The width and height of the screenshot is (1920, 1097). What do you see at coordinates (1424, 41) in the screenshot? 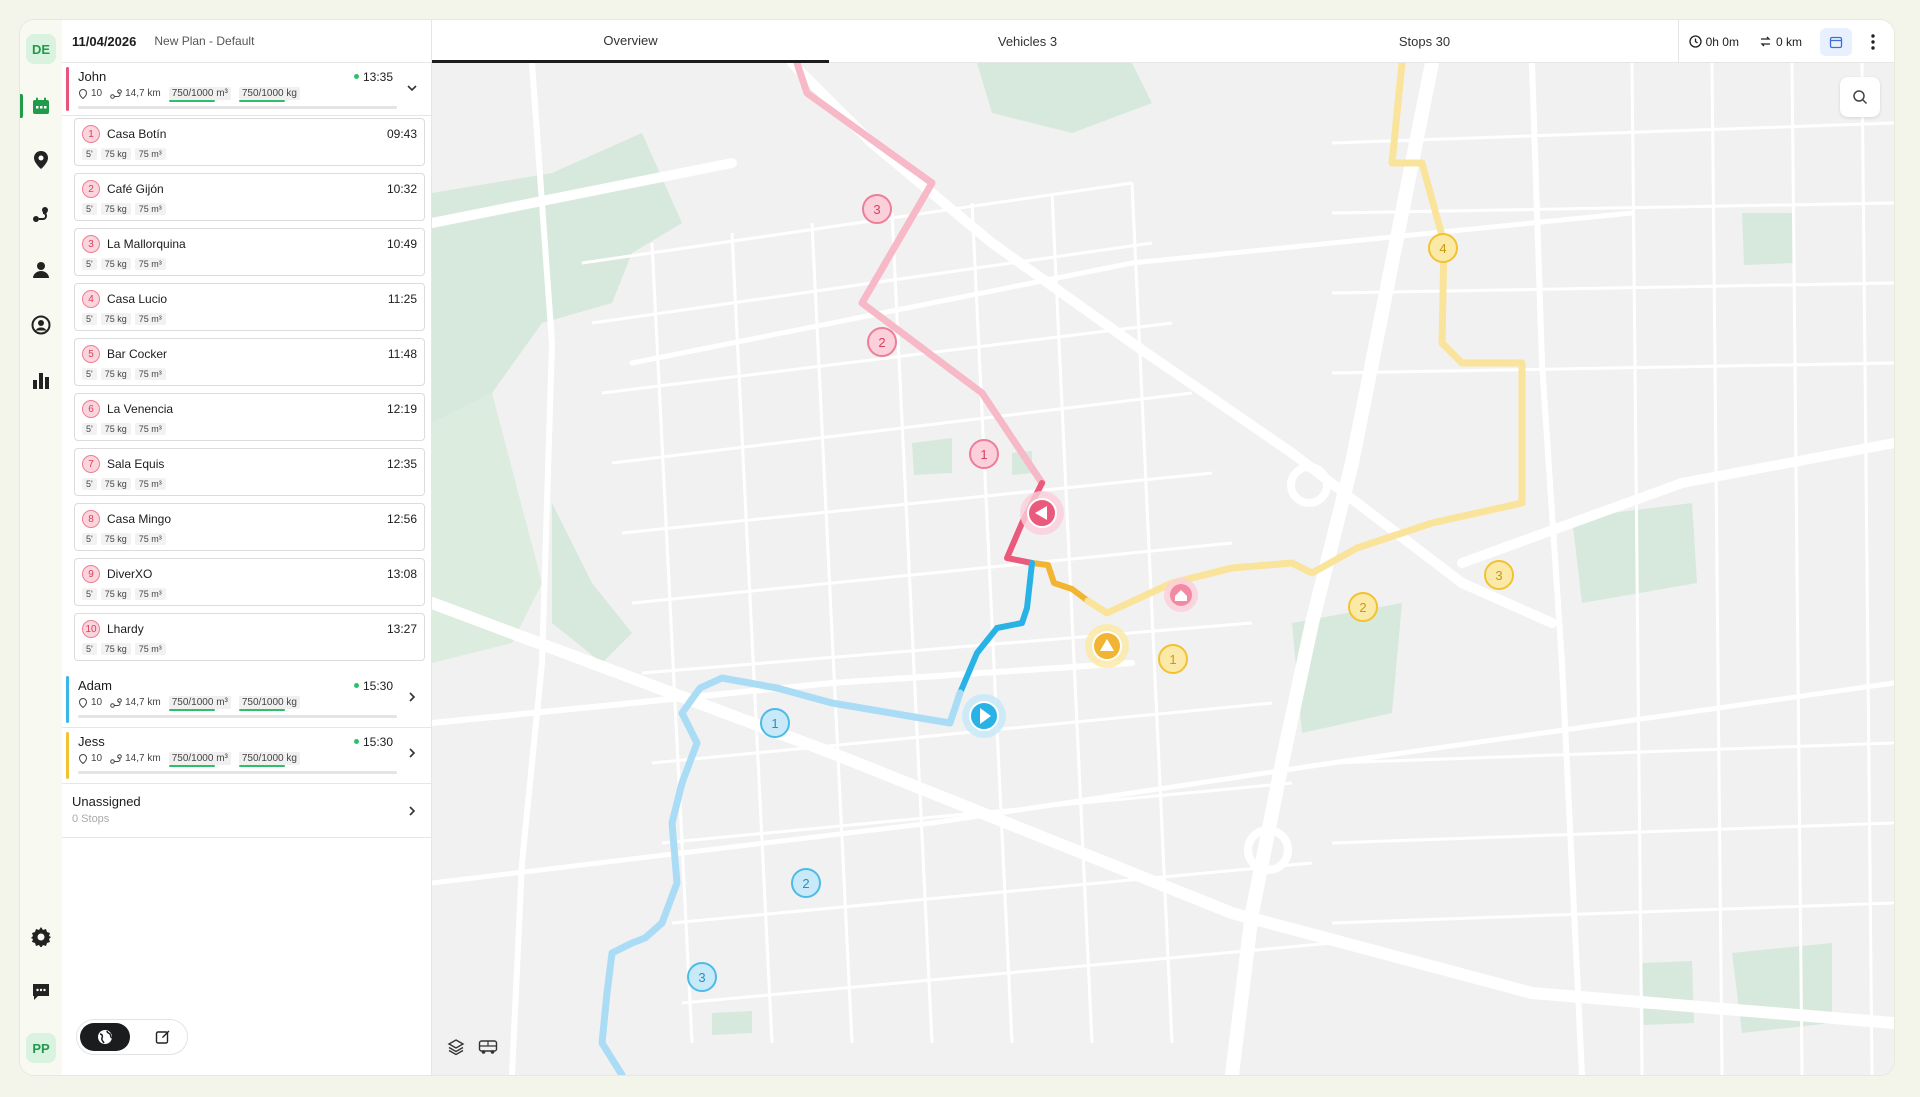
I see `tab-stops: Stops 30` at bounding box center [1424, 41].